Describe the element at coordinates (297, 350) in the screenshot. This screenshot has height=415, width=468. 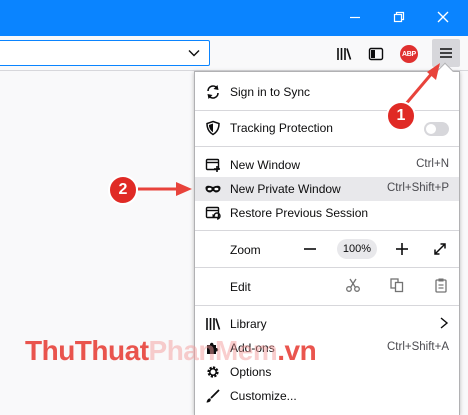
I see `watermark-part: .vn` at that location.